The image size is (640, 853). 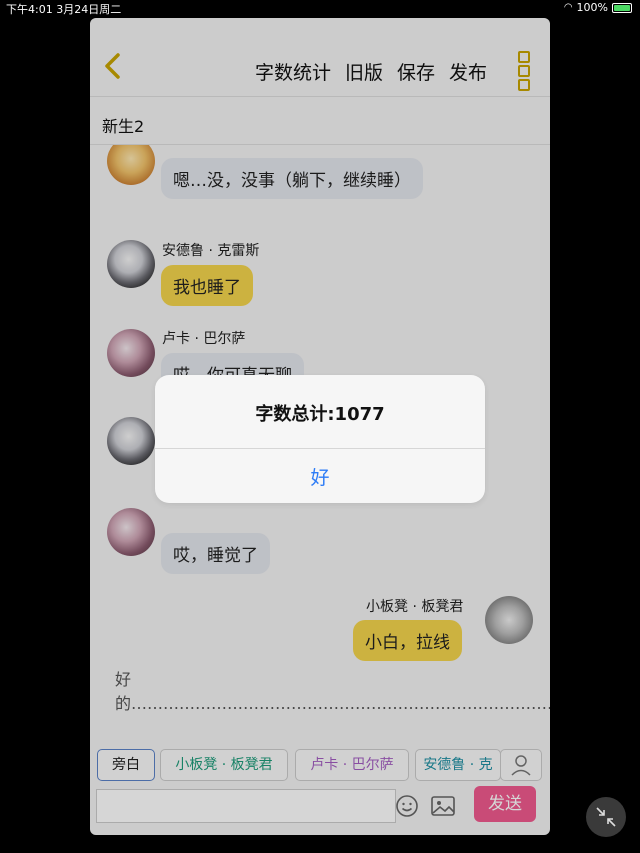 I want to click on alert-divider, so click(x=320, y=448).